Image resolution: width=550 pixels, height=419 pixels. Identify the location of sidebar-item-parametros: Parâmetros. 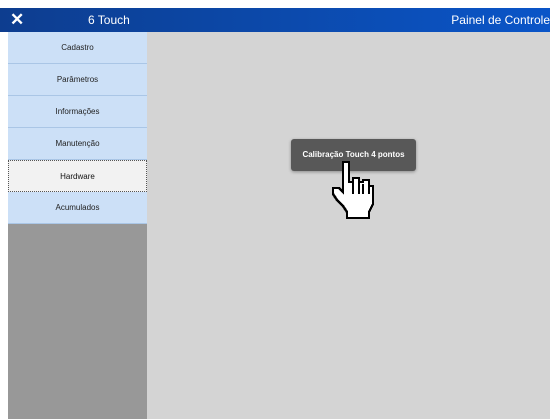
(77, 80).